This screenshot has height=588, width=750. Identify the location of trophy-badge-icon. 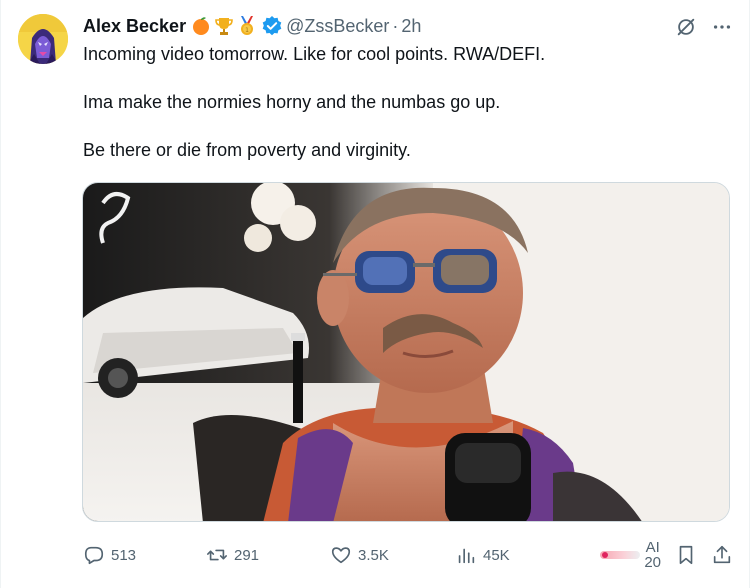
(224, 26).